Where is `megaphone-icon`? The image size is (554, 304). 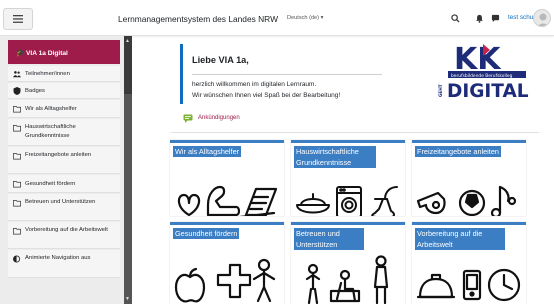 megaphone-icon is located at coordinates (188, 118).